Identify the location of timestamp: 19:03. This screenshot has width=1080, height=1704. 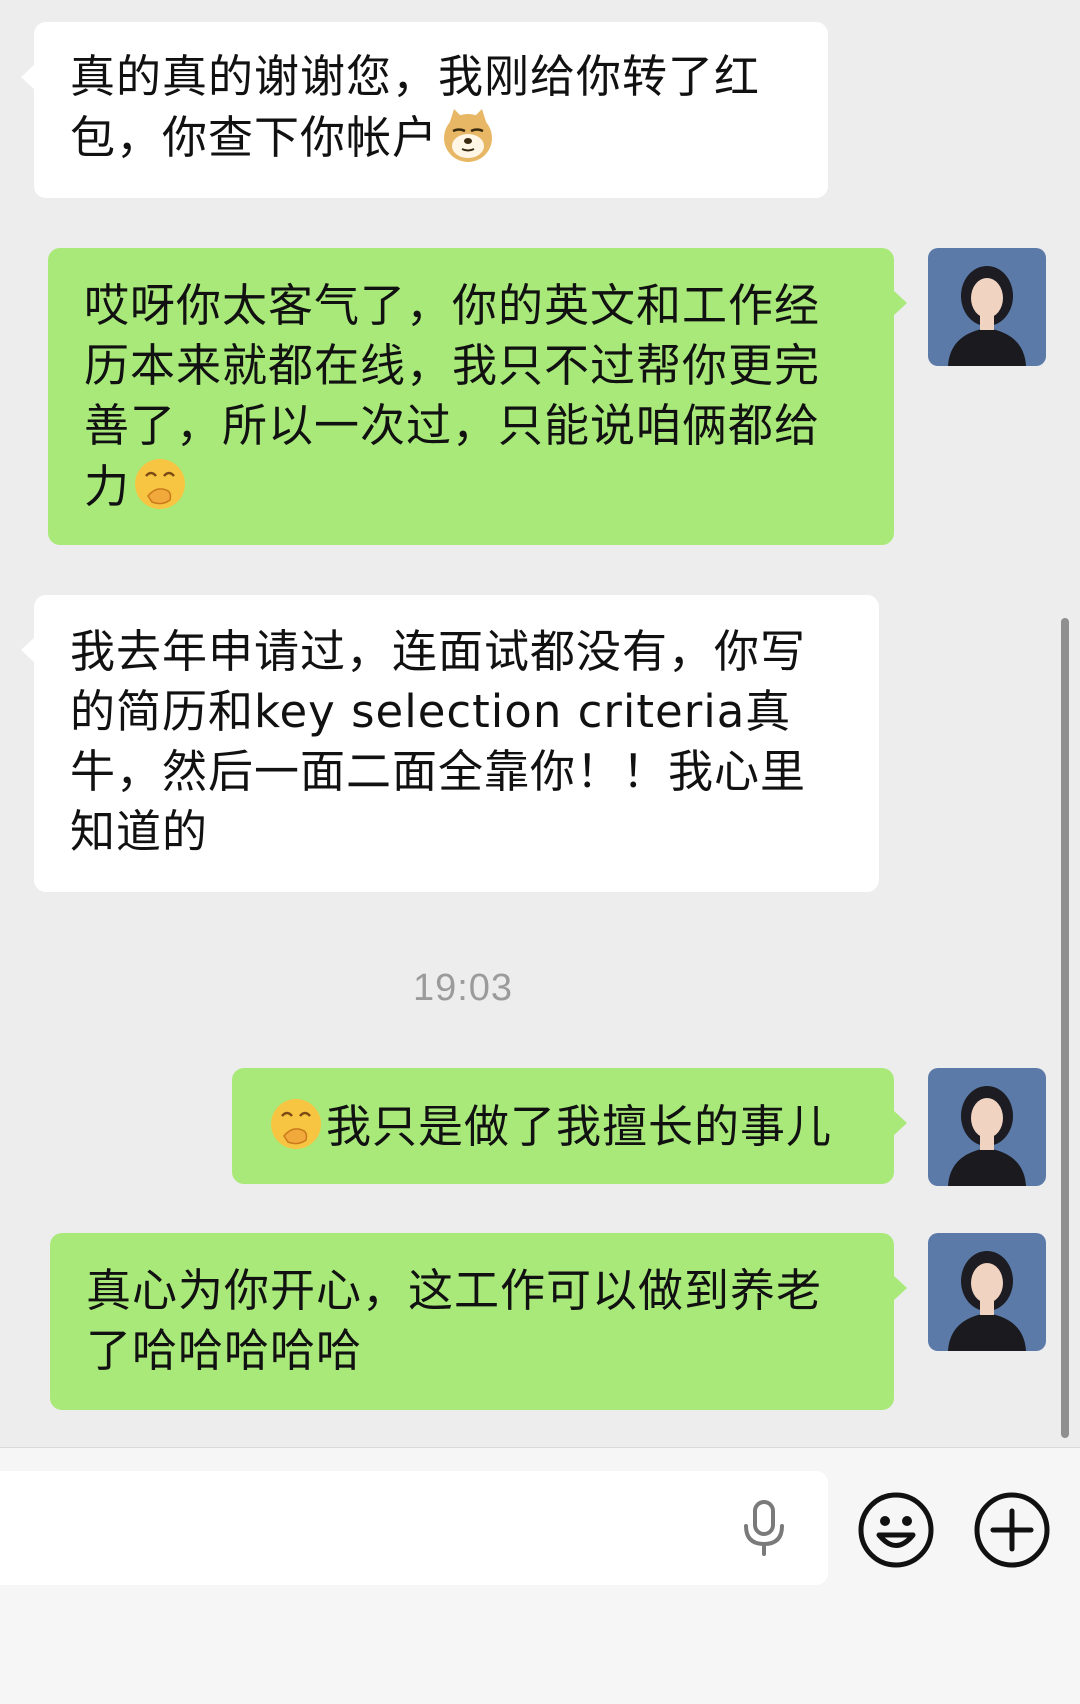
(463, 988).